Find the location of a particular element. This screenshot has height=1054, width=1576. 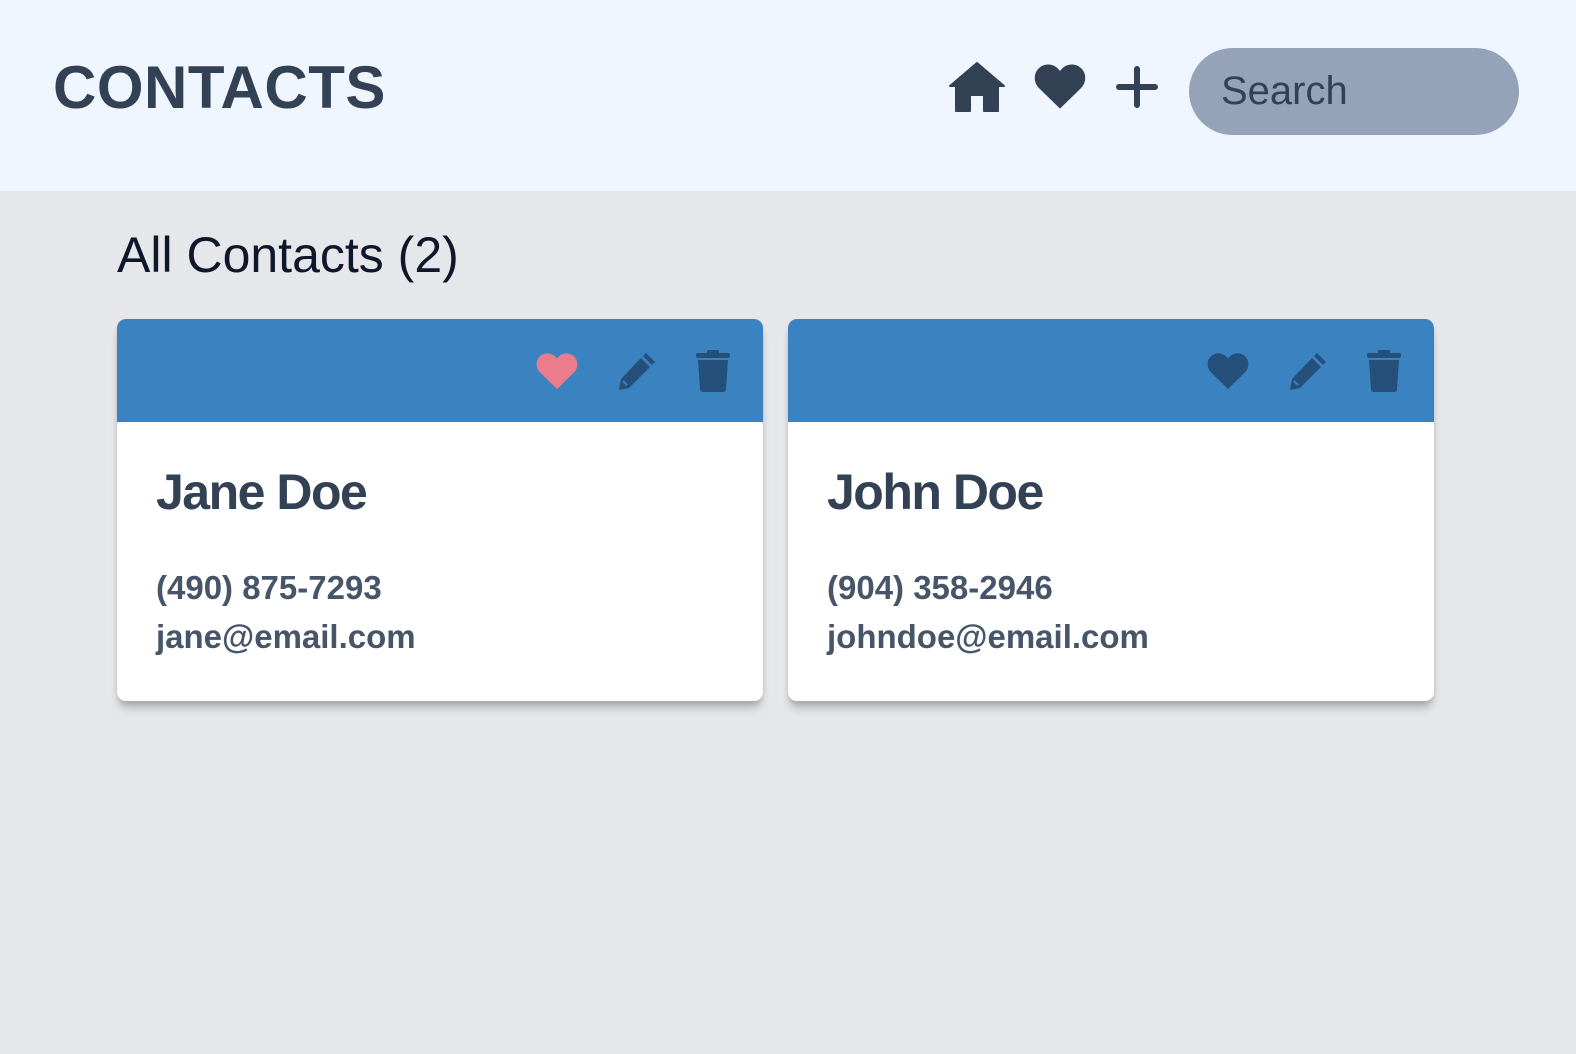

contact-card: Jane Doe (490) 875-7293 jane@email.com is located at coordinates (440, 510).